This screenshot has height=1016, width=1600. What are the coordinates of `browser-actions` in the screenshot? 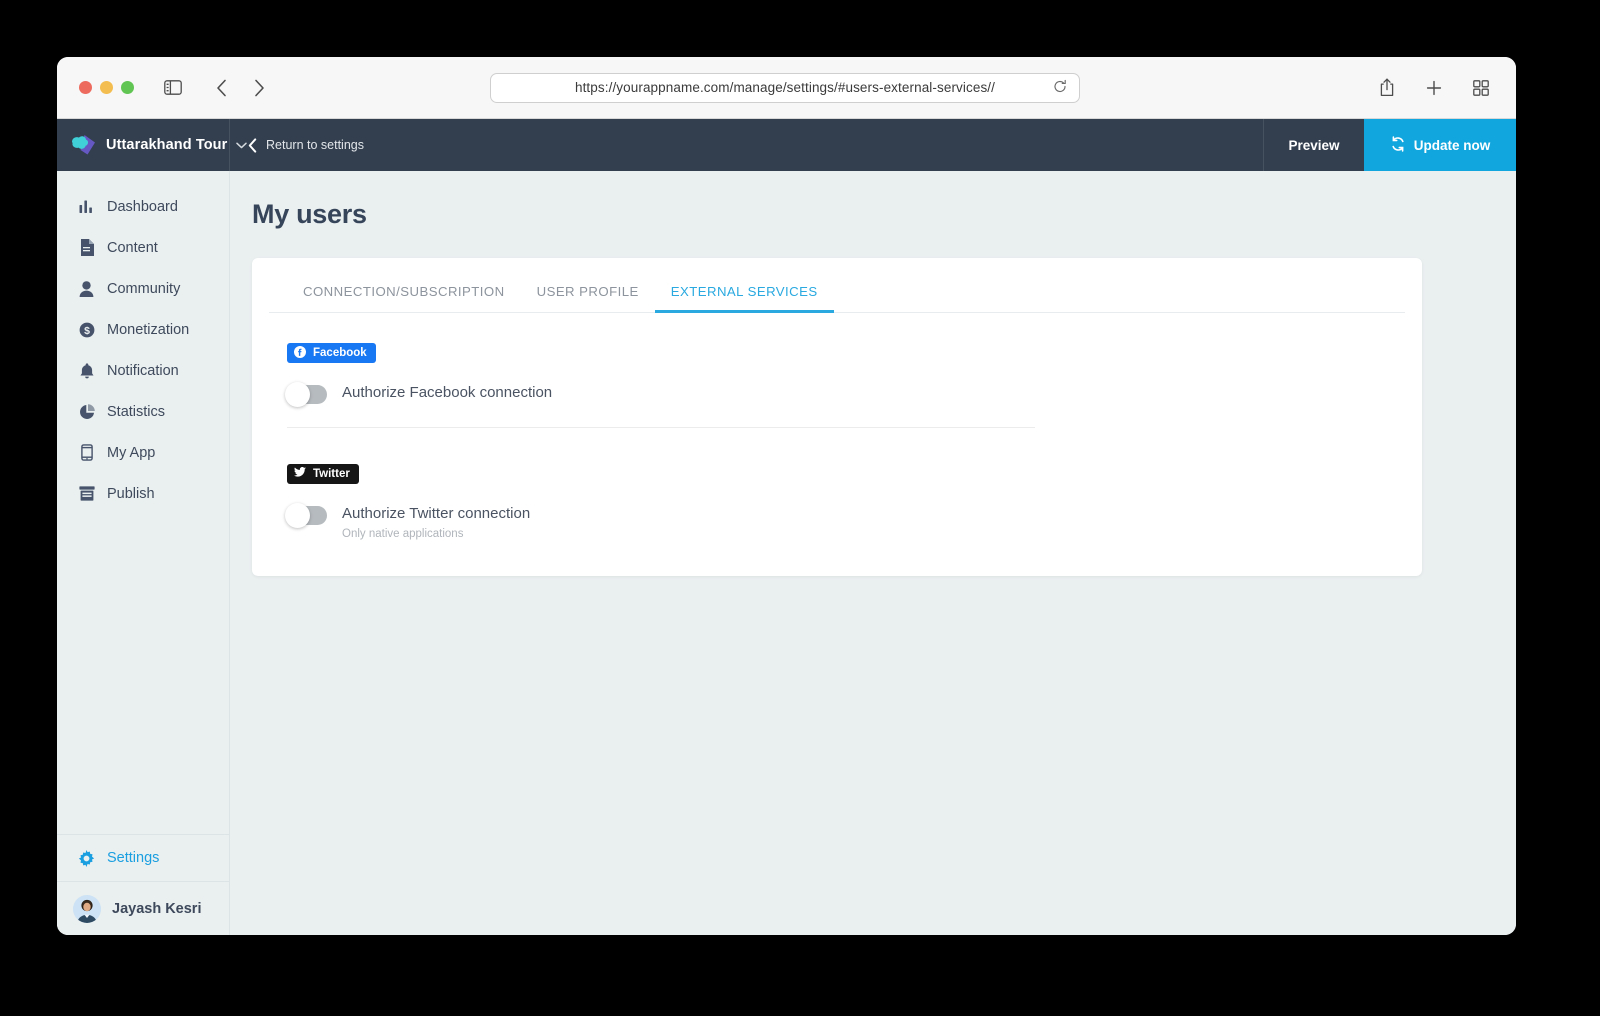 It's located at (1434, 88).